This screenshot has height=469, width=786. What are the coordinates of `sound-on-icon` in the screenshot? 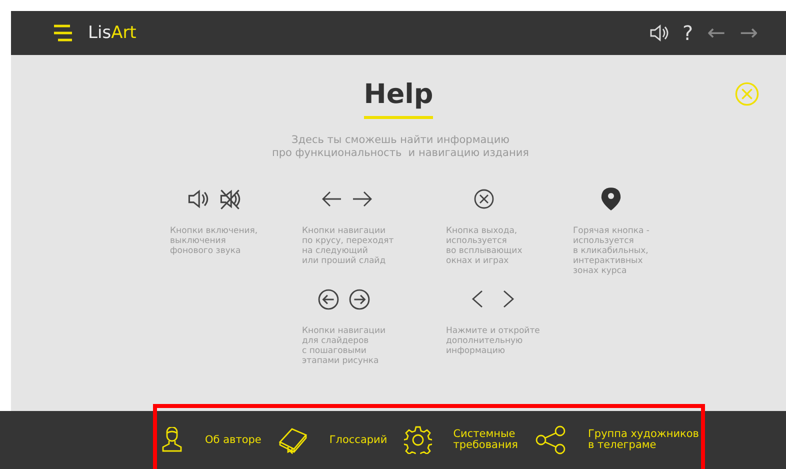 It's located at (197, 199).